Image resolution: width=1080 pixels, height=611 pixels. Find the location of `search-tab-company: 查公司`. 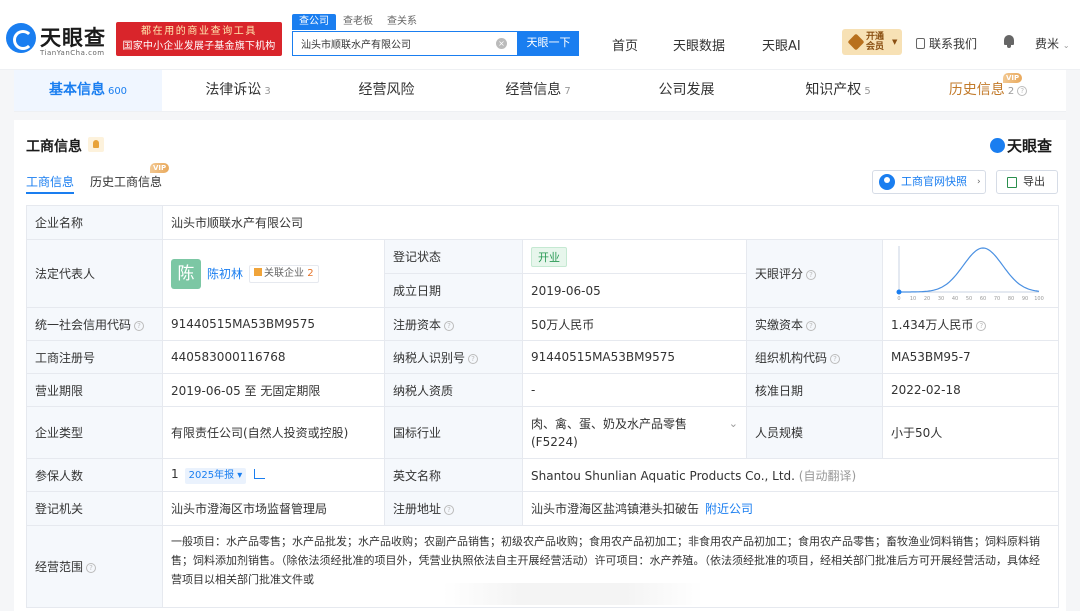

search-tab-company: 查公司 is located at coordinates (314, 22).